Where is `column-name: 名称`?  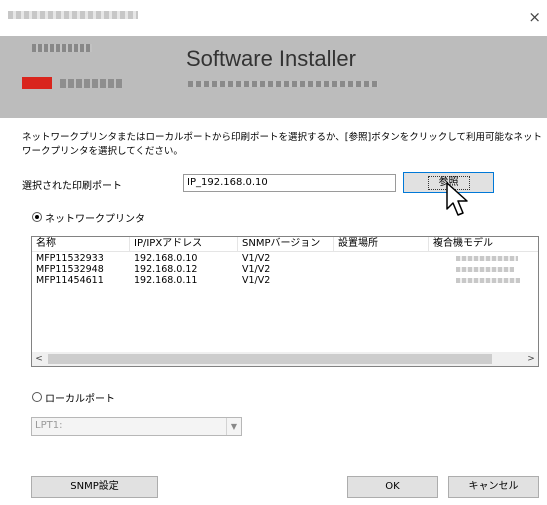 column-name: 名称 is located at coordinates (81, 244).